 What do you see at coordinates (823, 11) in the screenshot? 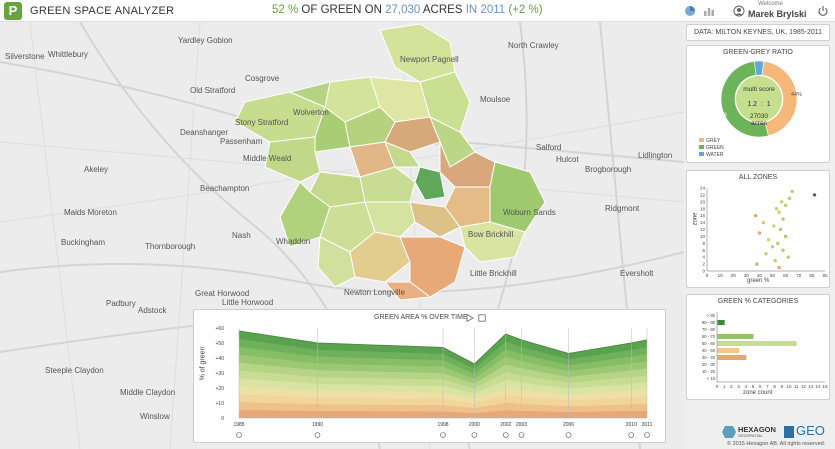
I see `power-icon` at bounding box center [823, 11].